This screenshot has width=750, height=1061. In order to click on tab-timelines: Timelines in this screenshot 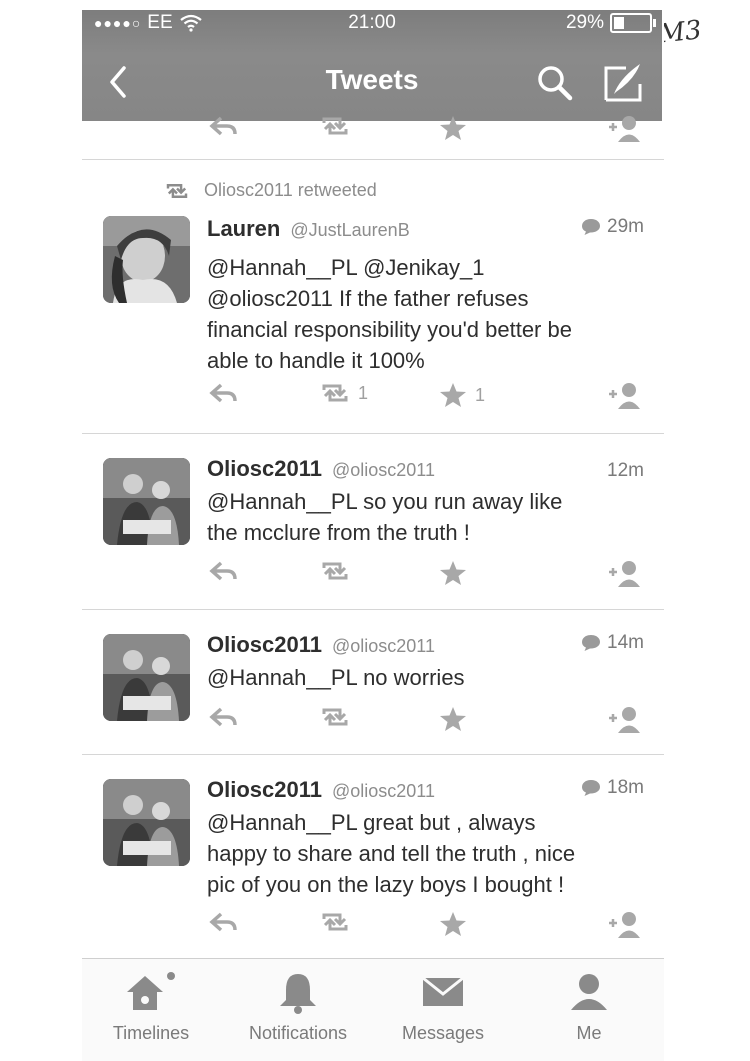, I will do `click(151, 1005)`.